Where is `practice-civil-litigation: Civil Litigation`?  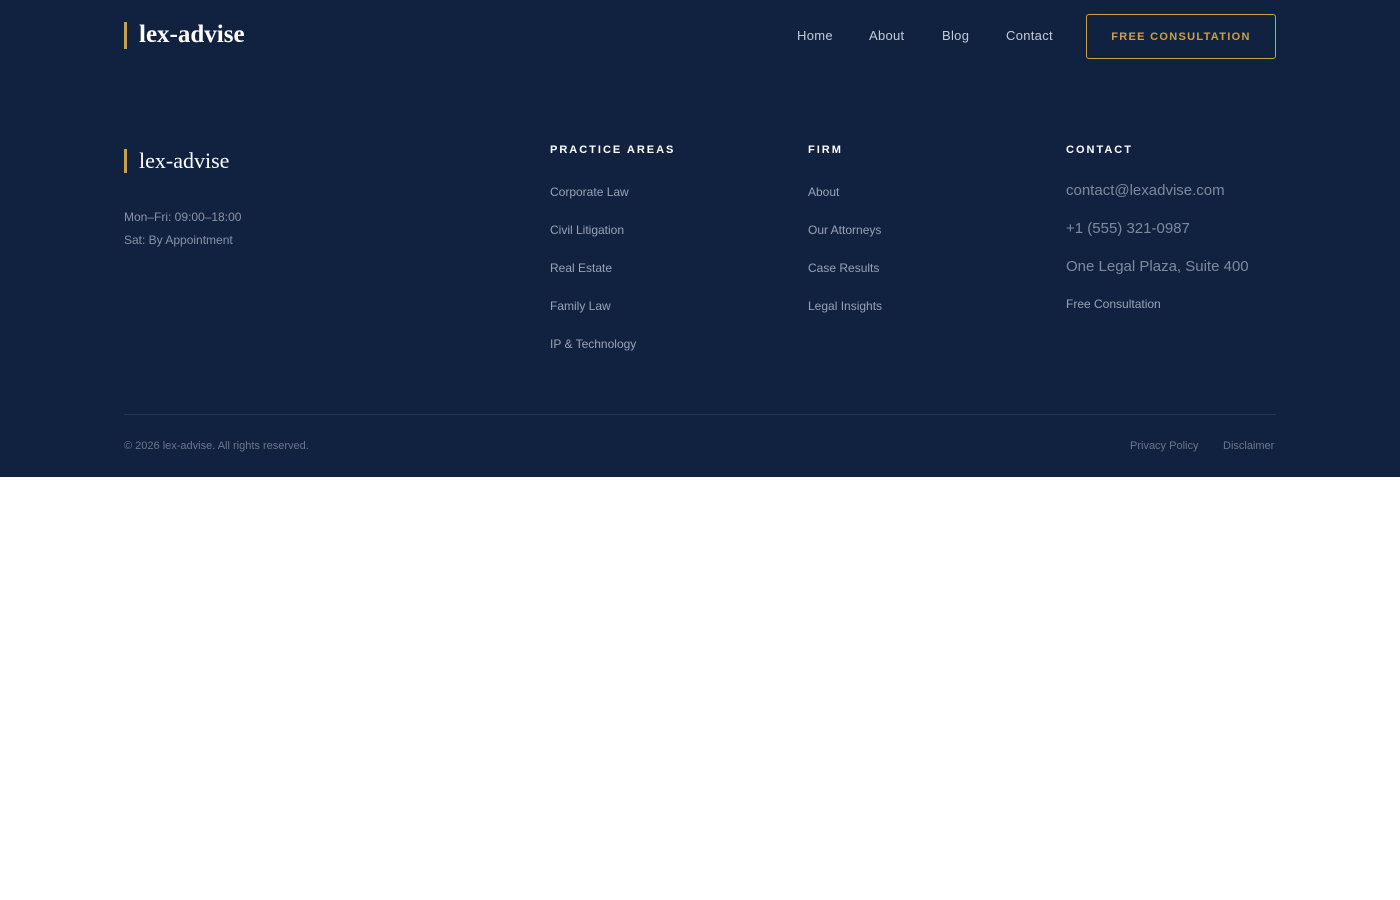 practice-civil-litigation: Civil Litigation is located at coordinates (612, 241).